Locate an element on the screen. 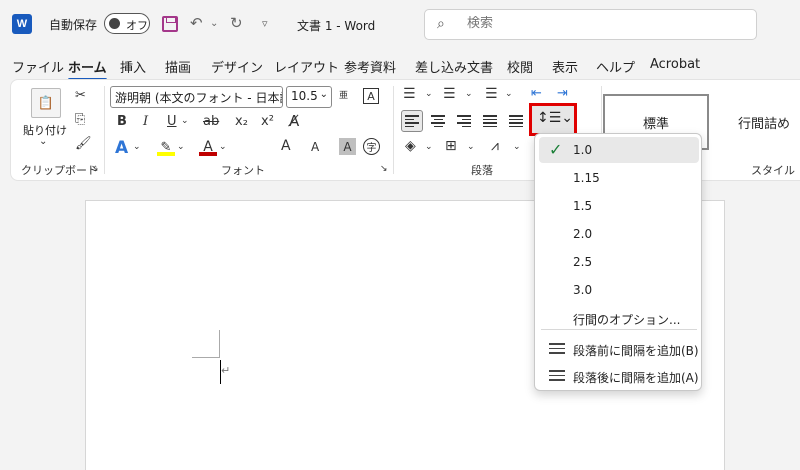 The height and width of the screenshot is (470, 800). strikethrough-button: ab is located at coordinates (211, 121).